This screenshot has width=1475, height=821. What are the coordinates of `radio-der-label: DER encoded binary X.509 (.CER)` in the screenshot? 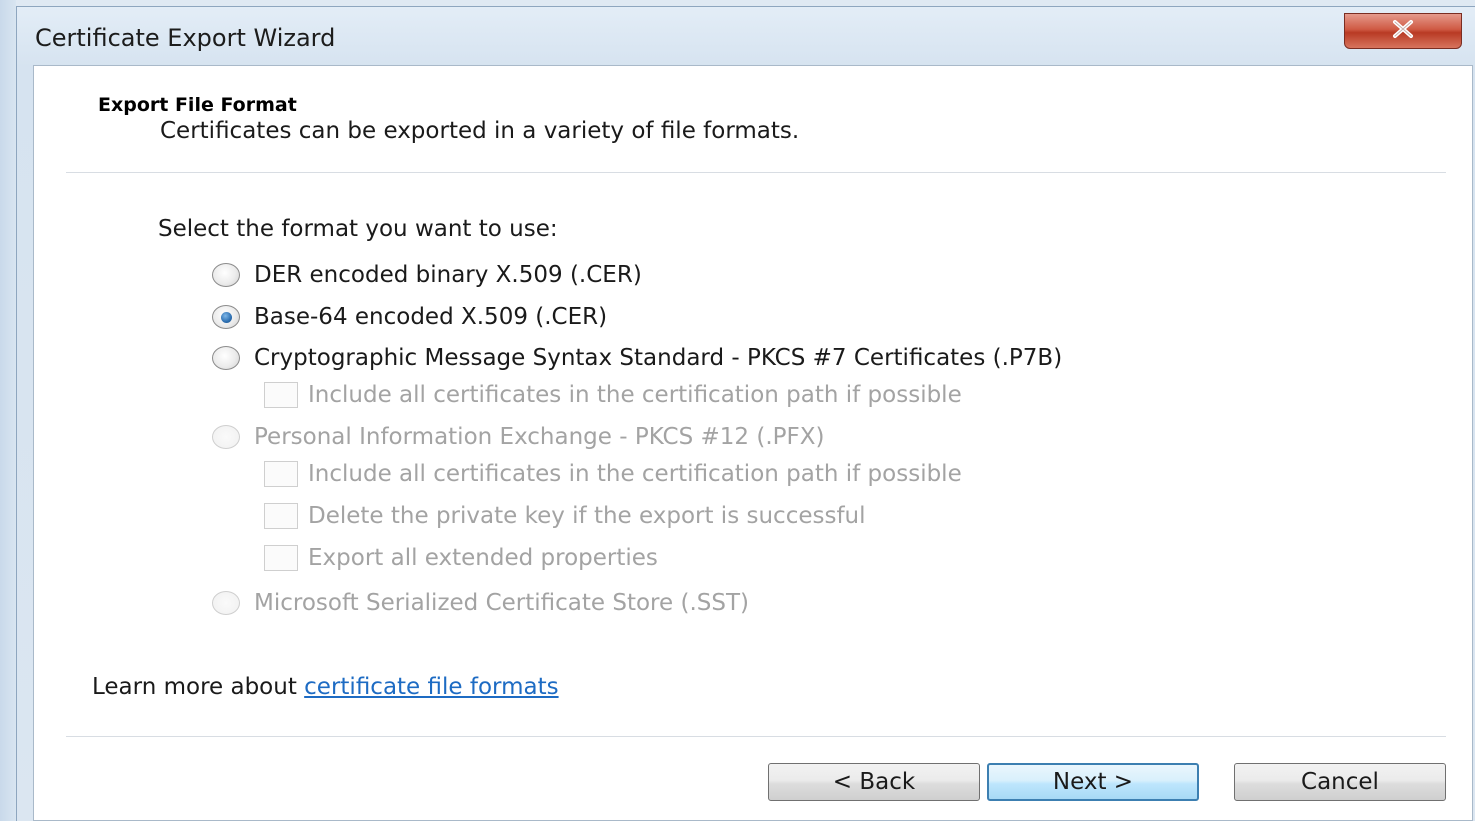 It's located at (448, 275).